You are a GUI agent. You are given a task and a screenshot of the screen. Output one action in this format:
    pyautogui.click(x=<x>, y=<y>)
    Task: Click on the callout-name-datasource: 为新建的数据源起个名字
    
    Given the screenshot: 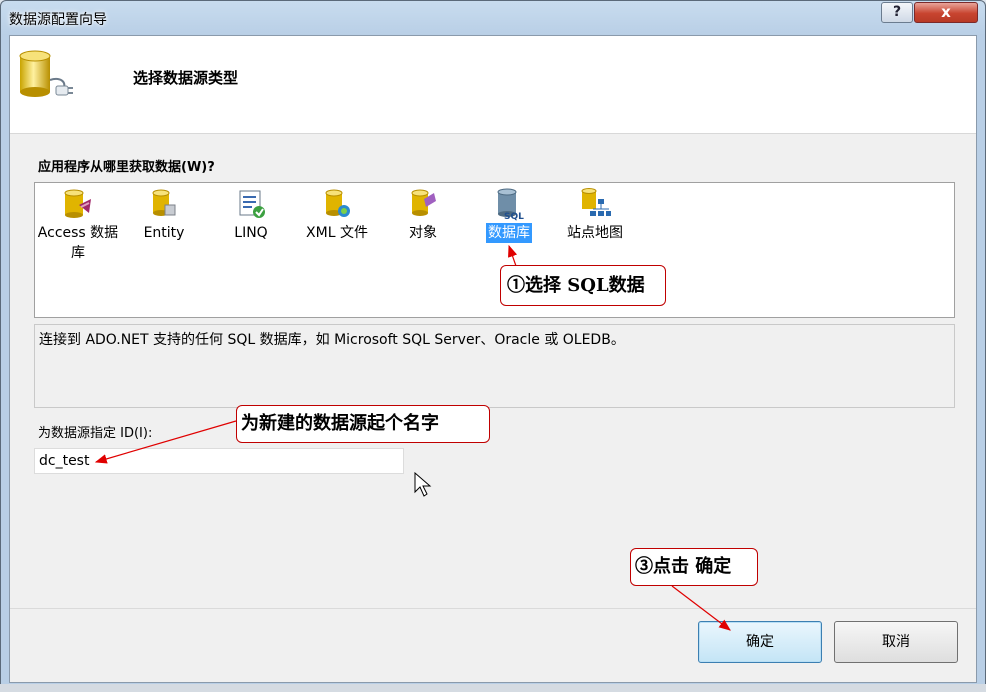 What is the action you would take?
    pyautogui.click(x=363, y=424)
    